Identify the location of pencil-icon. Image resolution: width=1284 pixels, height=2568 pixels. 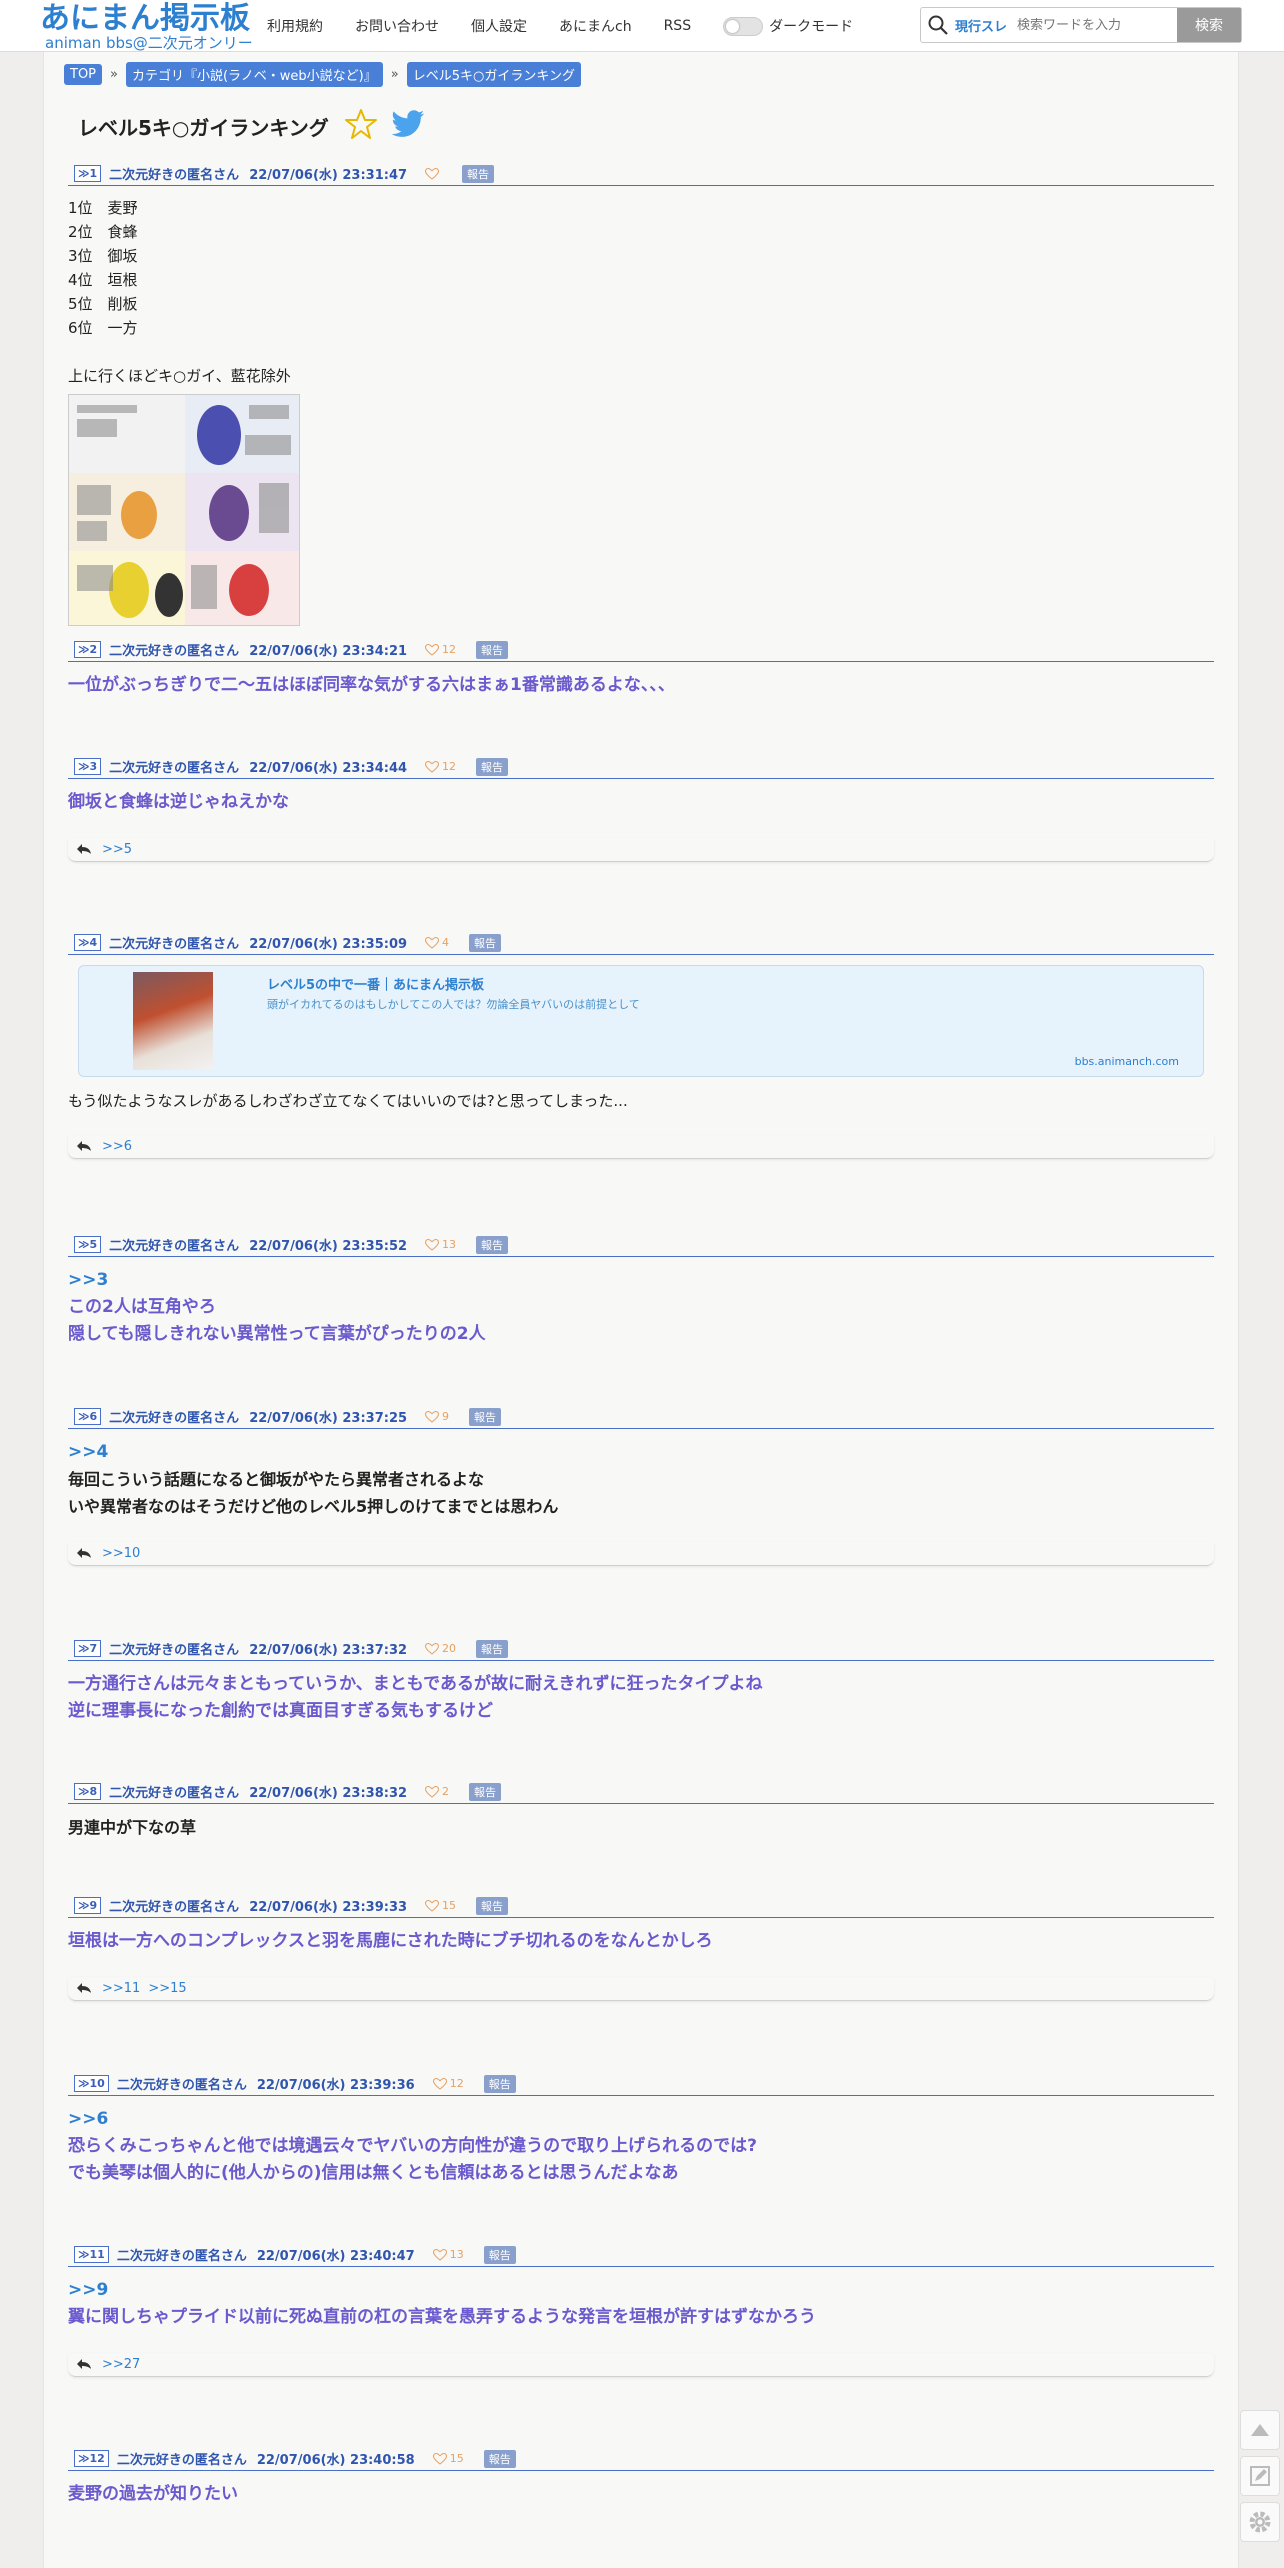
(1260, 2476).